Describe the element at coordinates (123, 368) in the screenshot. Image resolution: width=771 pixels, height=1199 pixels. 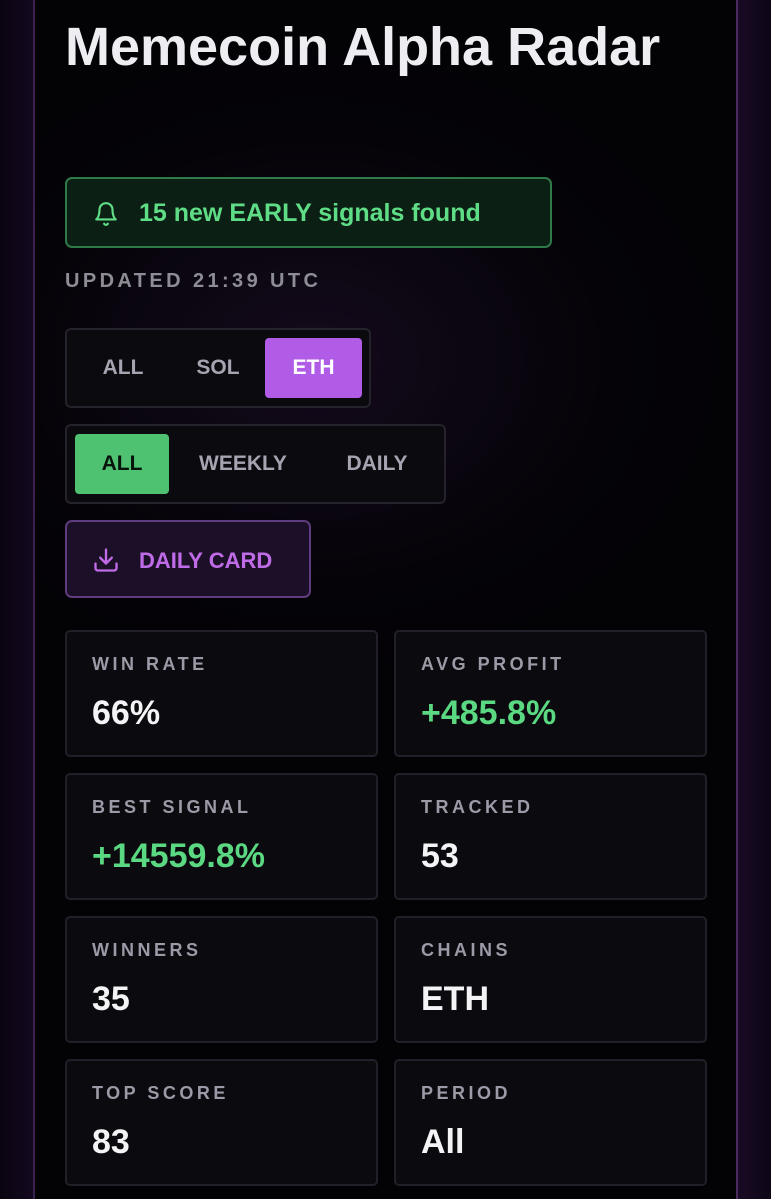
I see `chain-filter-all: ALL` at that location.